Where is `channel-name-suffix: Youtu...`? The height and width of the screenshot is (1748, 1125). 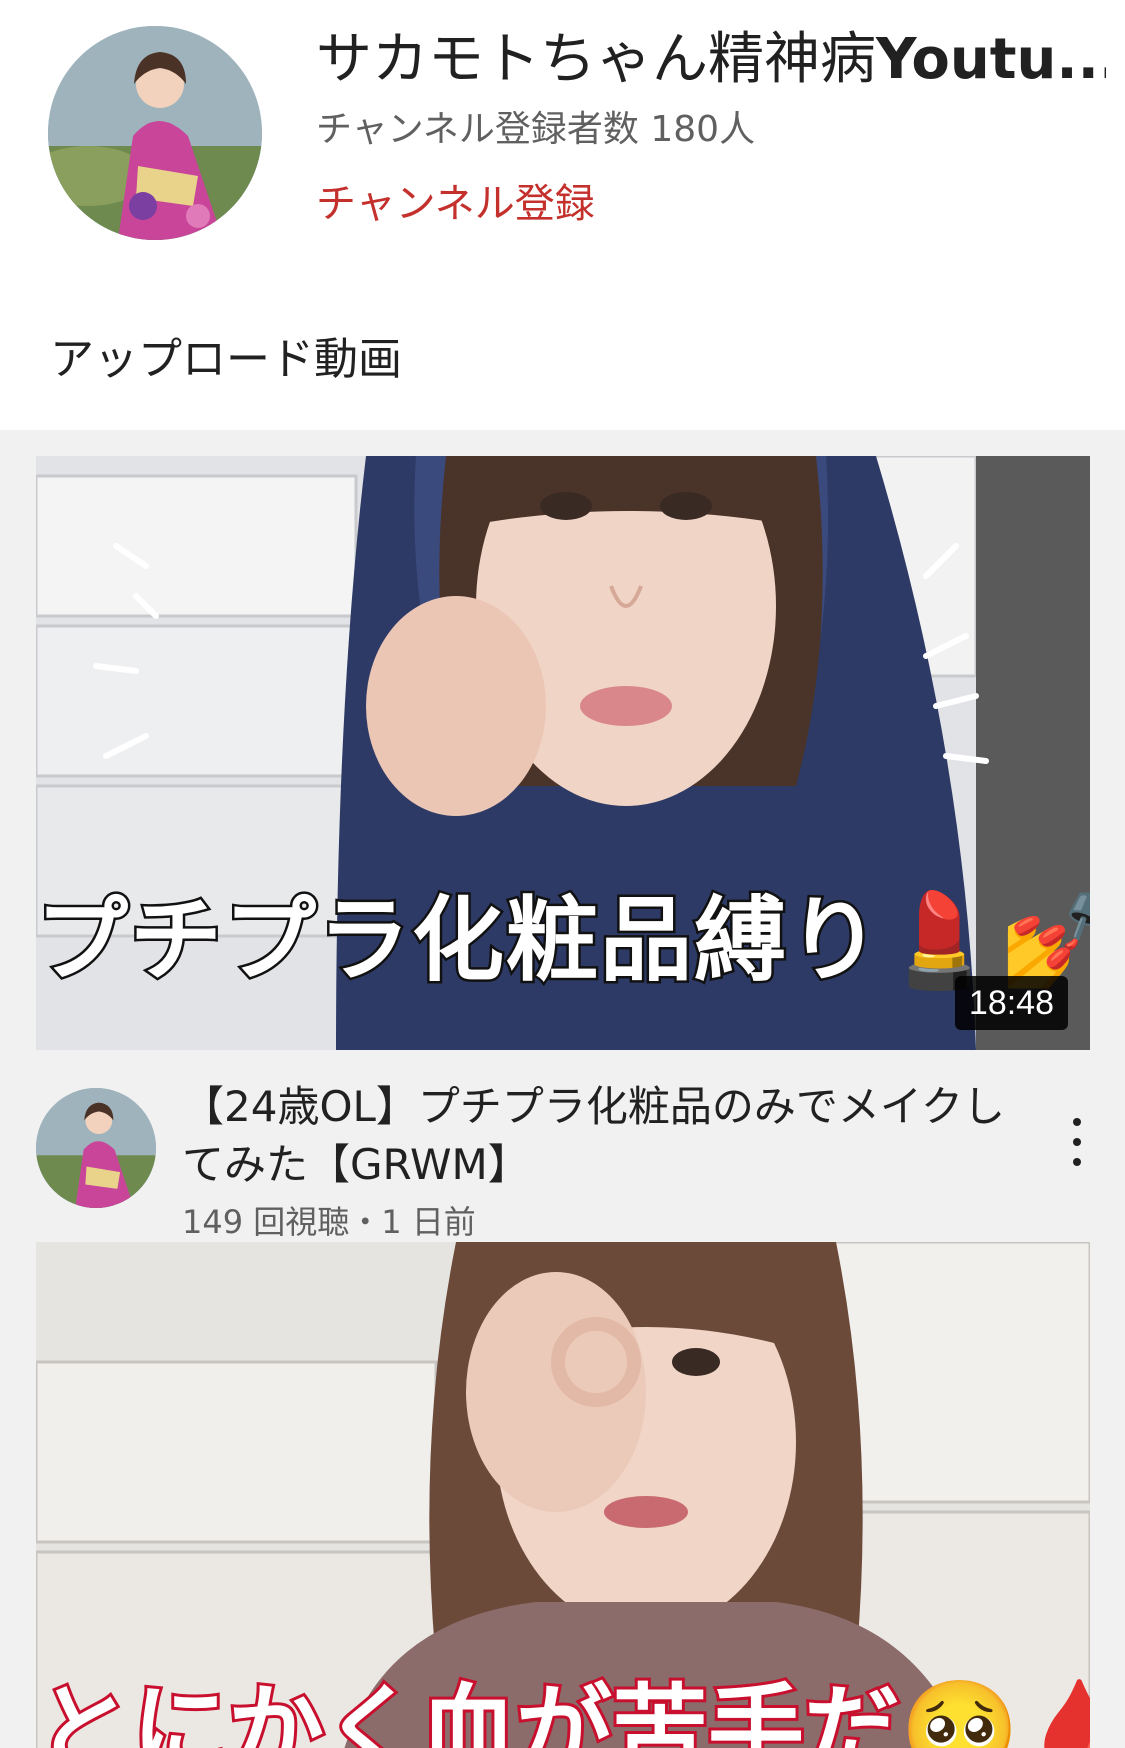 channel-name-suffix: Youtu... is located at coordinates (991, 59).